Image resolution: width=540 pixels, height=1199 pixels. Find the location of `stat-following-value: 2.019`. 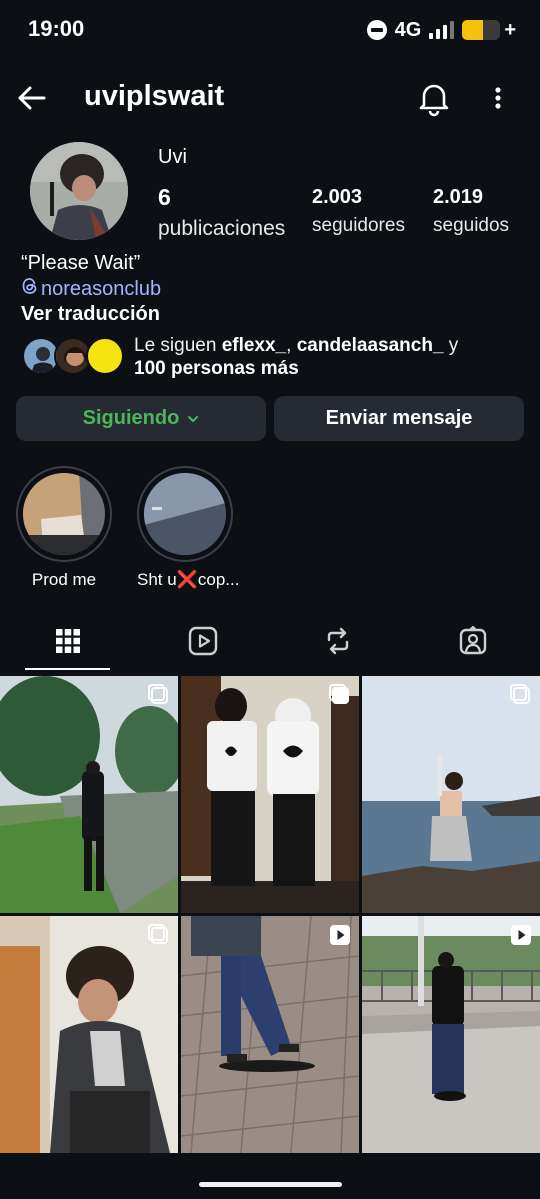

stat-following-value: 2.019 is located at coordinates (458, 197).